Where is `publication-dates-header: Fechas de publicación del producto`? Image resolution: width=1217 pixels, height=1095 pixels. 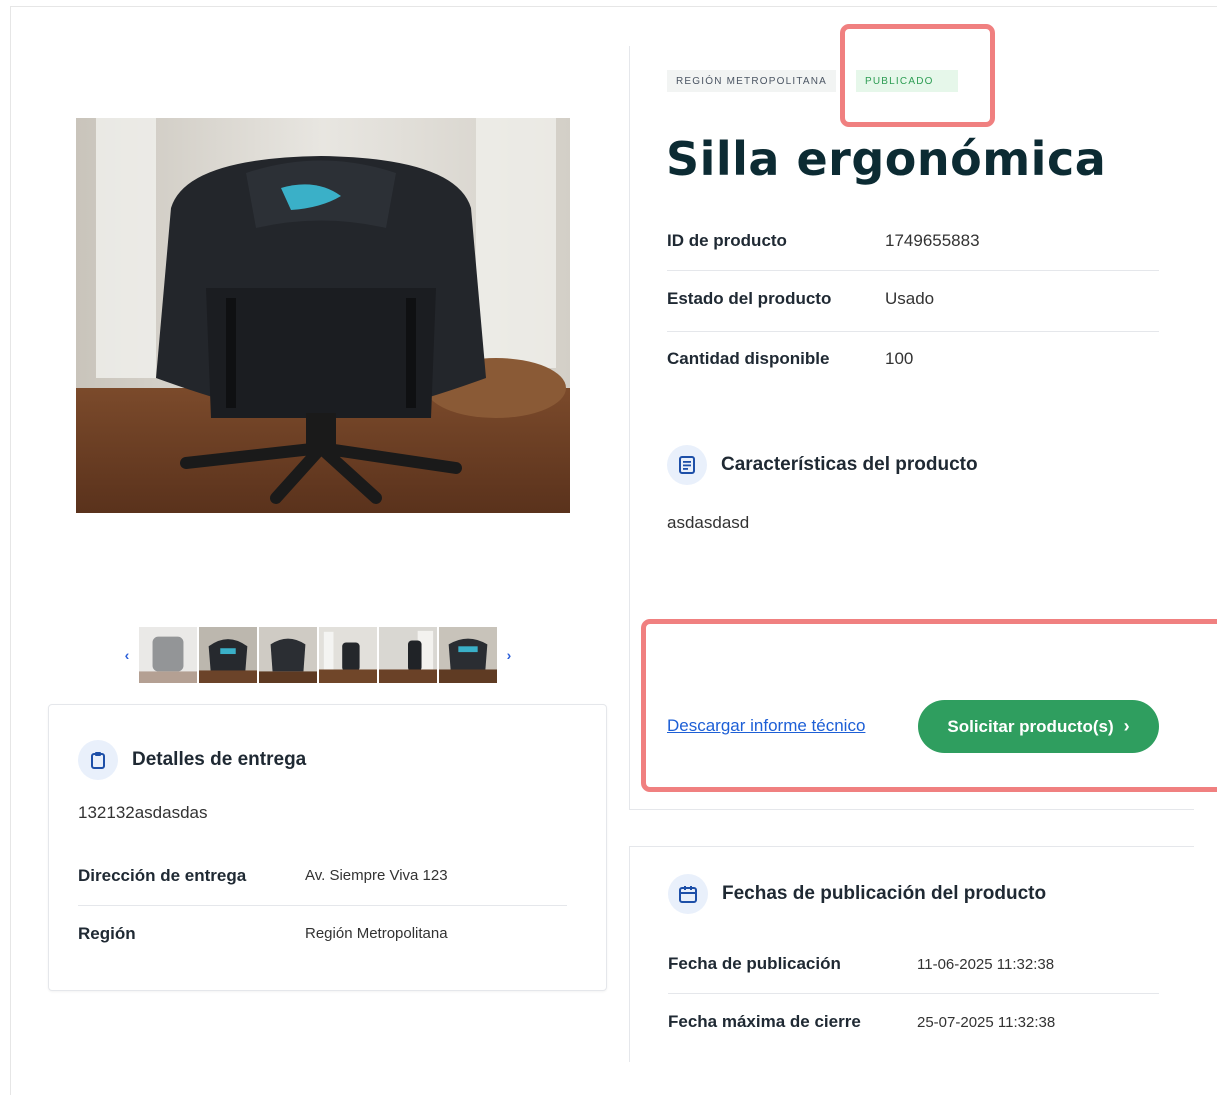
publication-dates-header: Fechas de publicación del producto is located at coordinates (857, 894).